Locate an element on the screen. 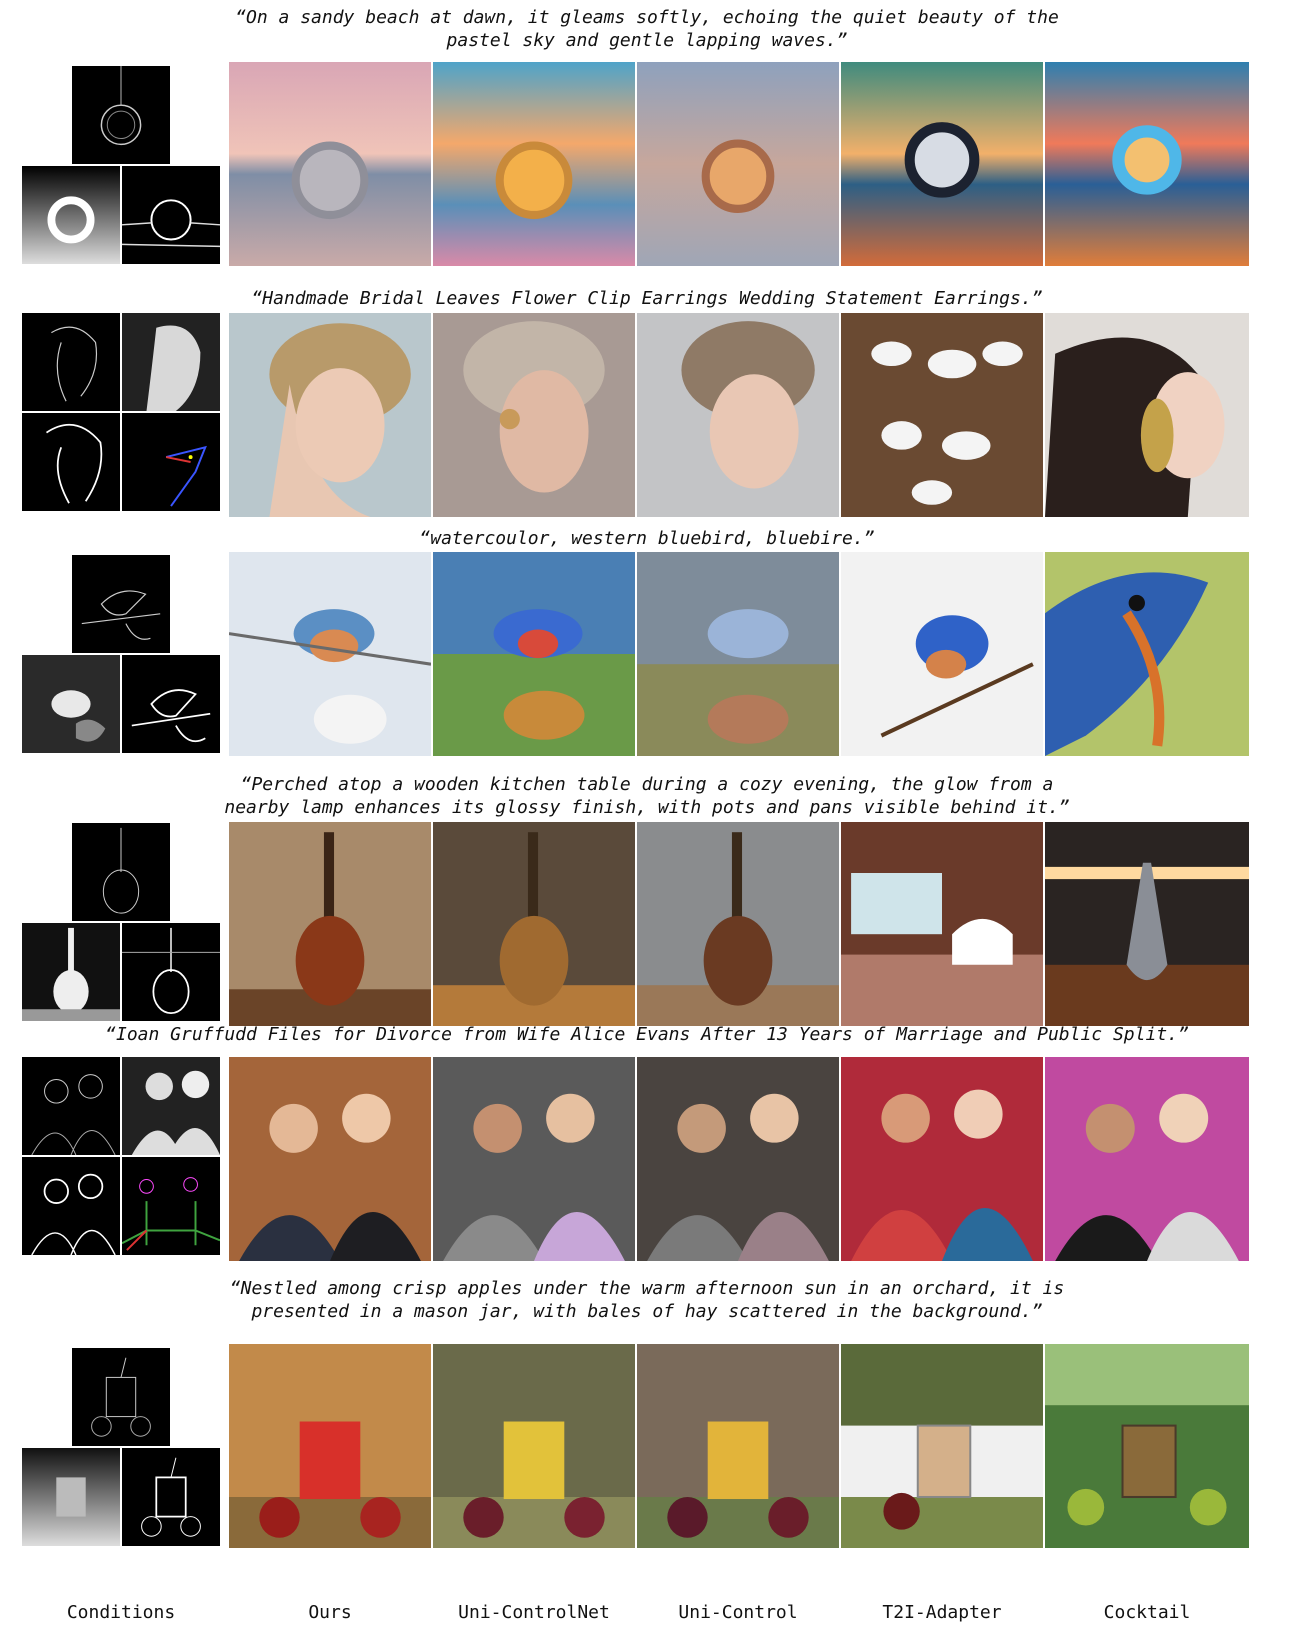  pendant-t2i-adapter-image is located at coordinates (942, 164).